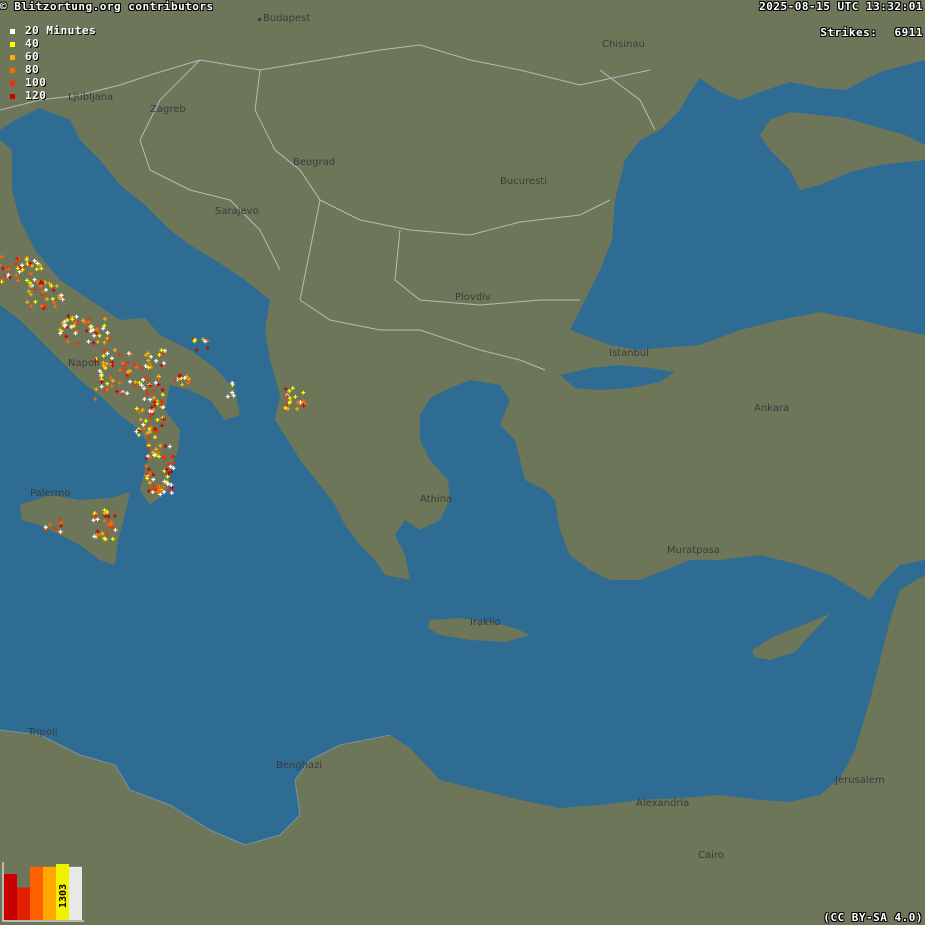 This screenshot has height=925, width=925. Describe the element at coordinates (873, 917) in the screenshot. I see `license-text: (CC BY-SA 4.0)` at that location.